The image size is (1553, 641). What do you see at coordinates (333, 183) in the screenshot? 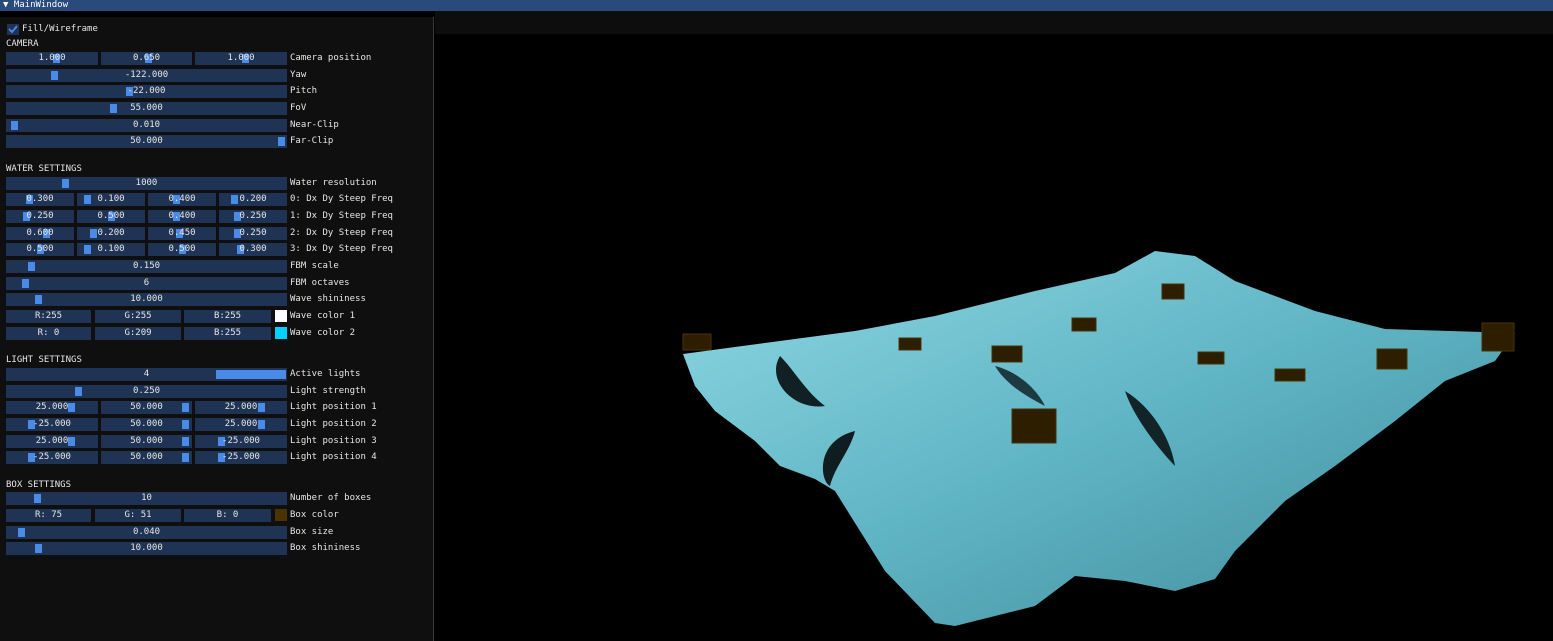
I see `water-resolution-label: Water resolution` at bounding box center [333, 183].